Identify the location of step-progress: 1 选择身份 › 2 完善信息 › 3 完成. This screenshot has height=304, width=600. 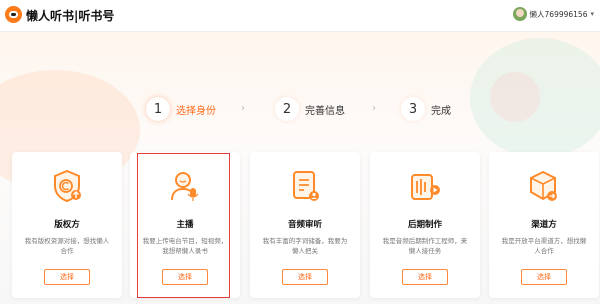
(300, 110).